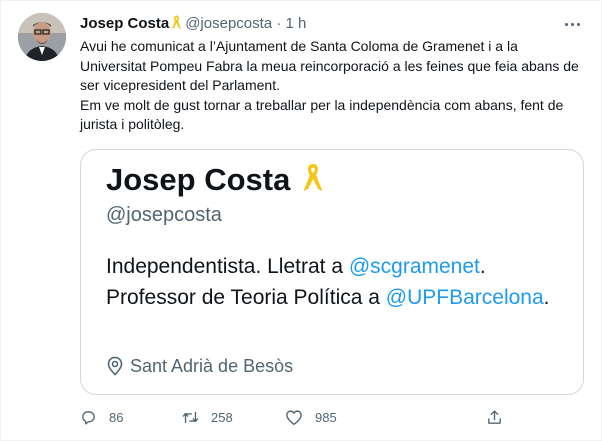 This screenshot has height=441, width=602. What do you see at coordinates (465, 297) in the screenshot?
I see `mention-link: @UPFBarcelona` at bounding box center [465, 297].